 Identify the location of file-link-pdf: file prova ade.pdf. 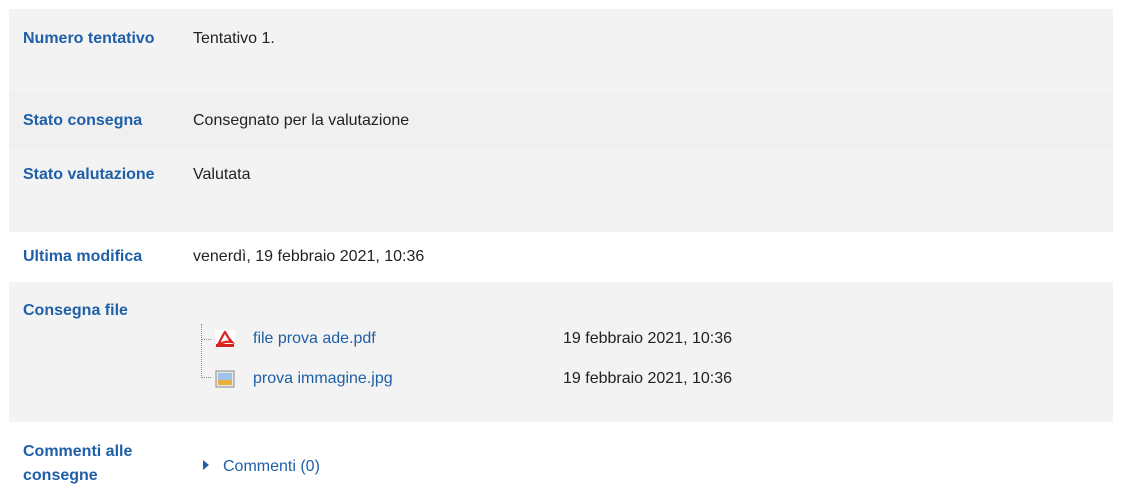
(314, 339).